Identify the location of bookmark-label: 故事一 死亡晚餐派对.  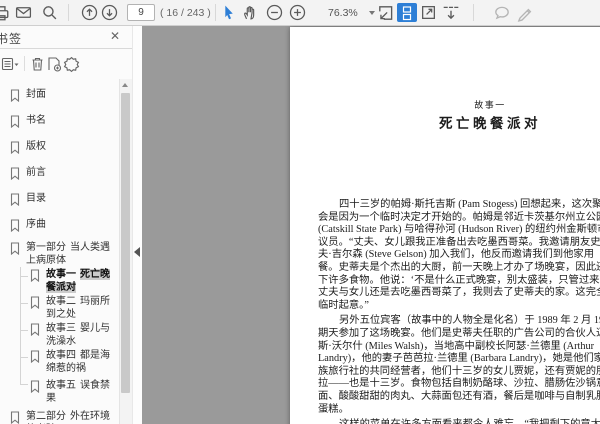
(78, 280).